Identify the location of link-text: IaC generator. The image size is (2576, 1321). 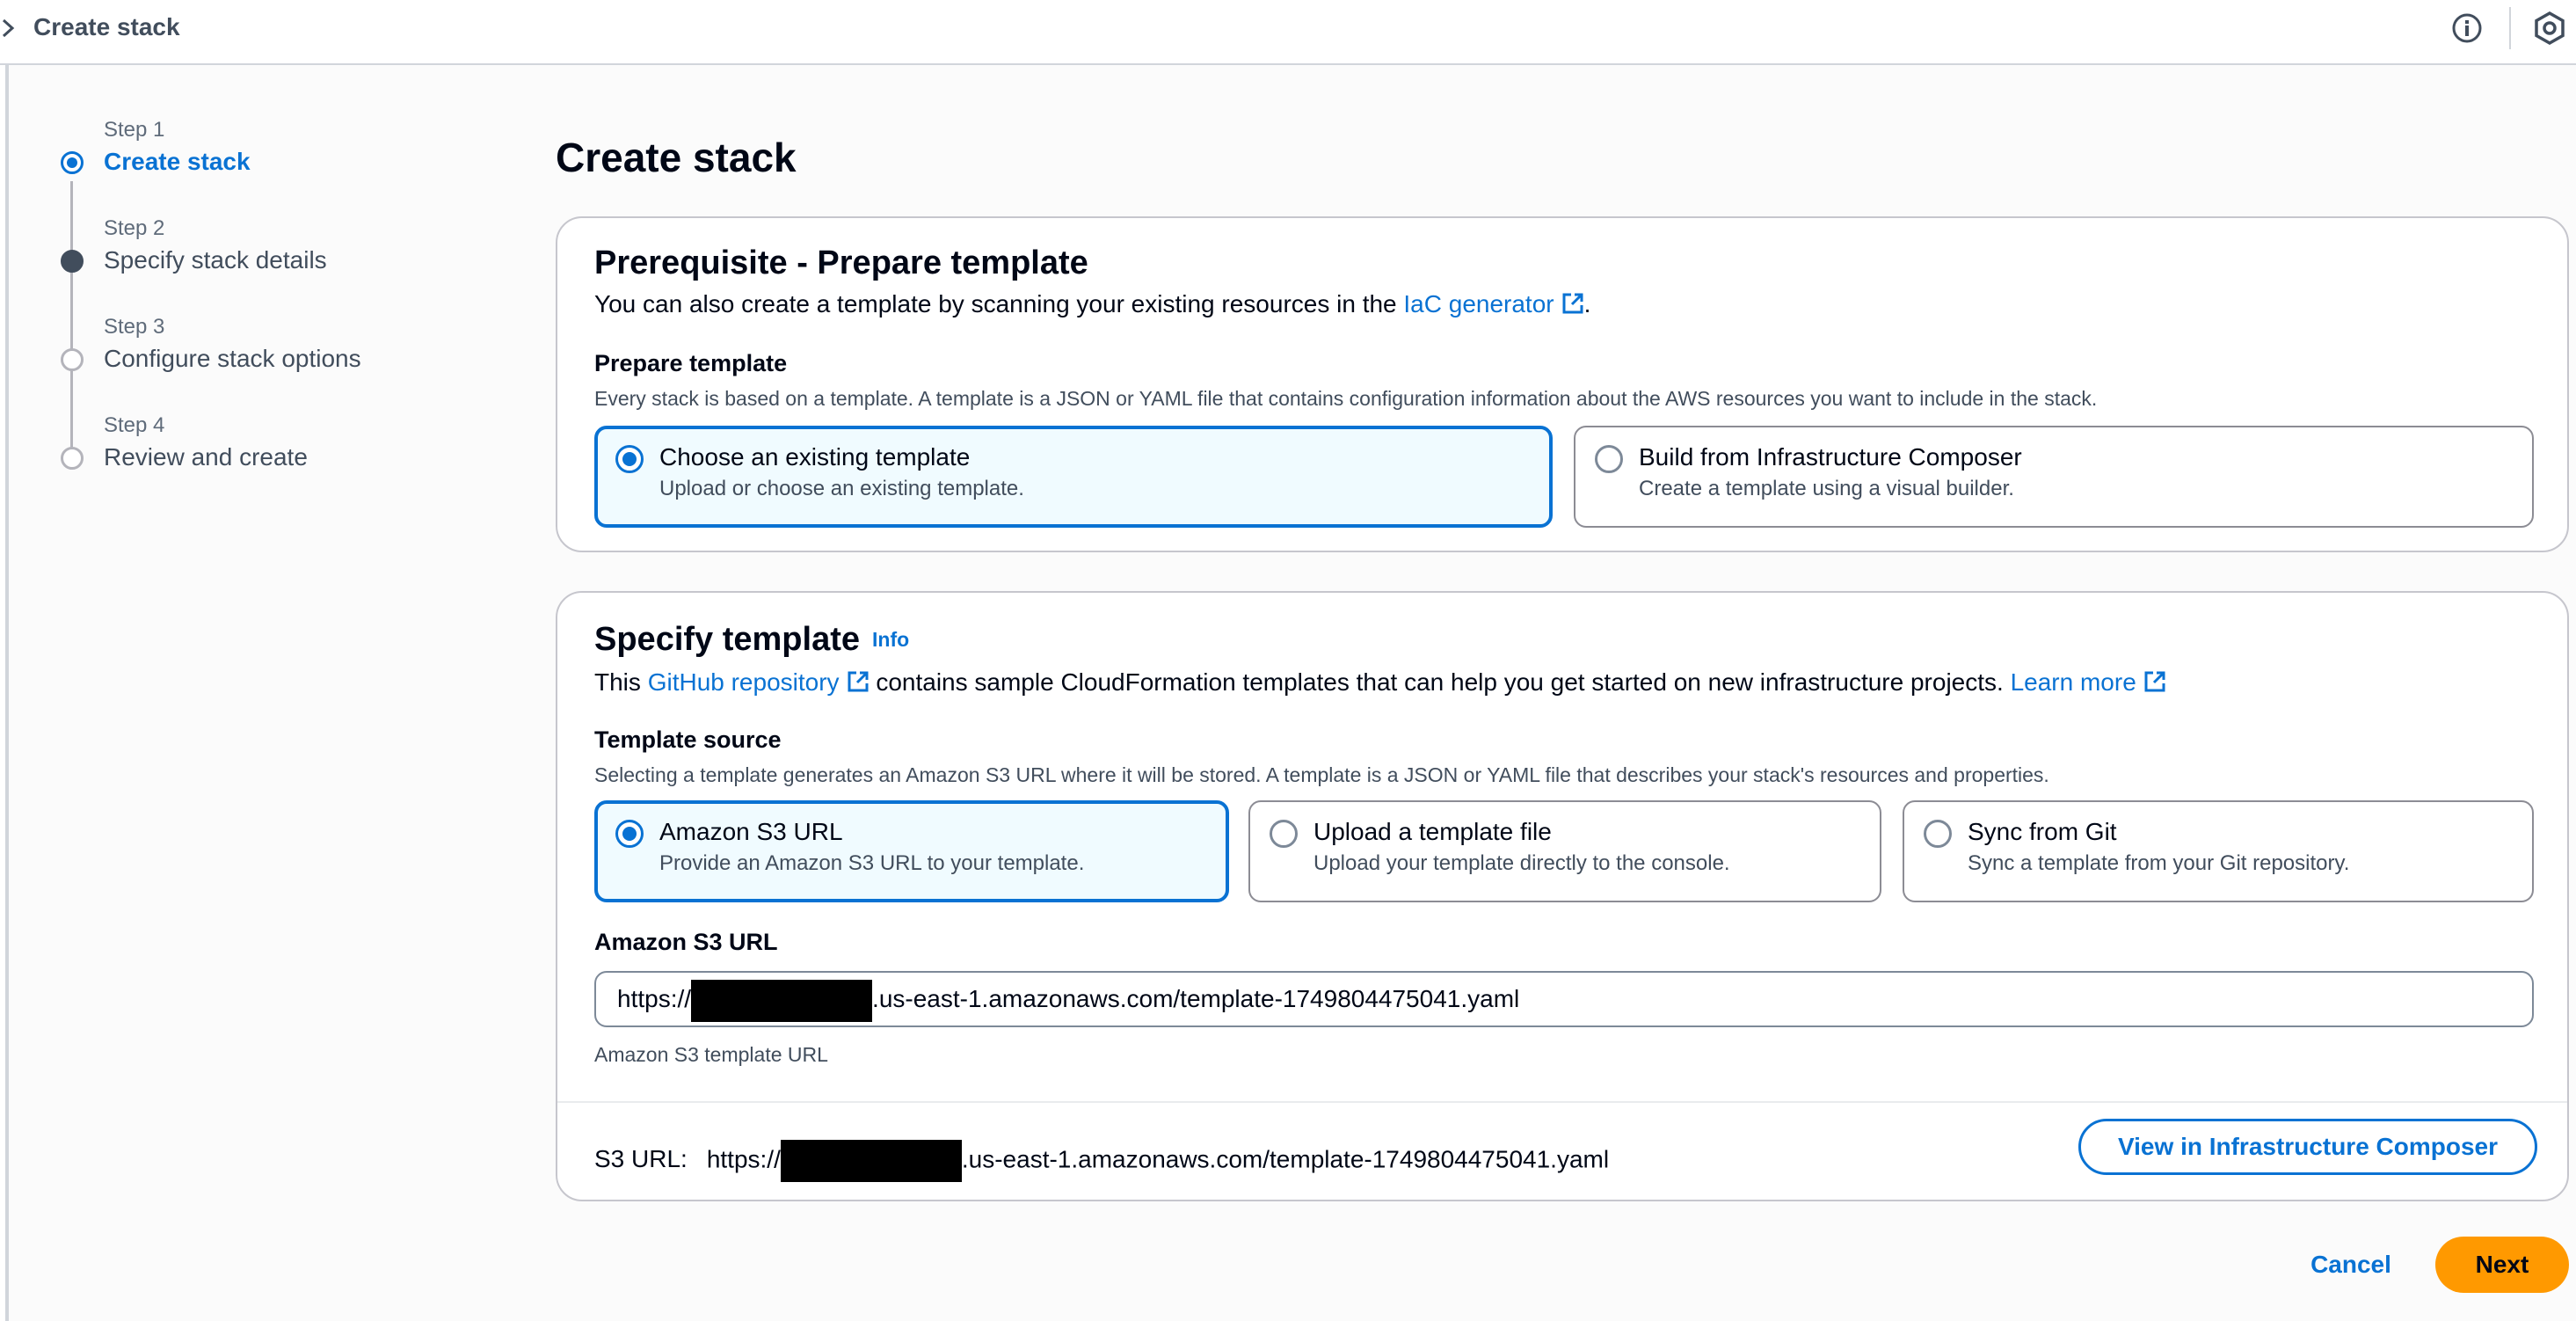
(1478, 303).